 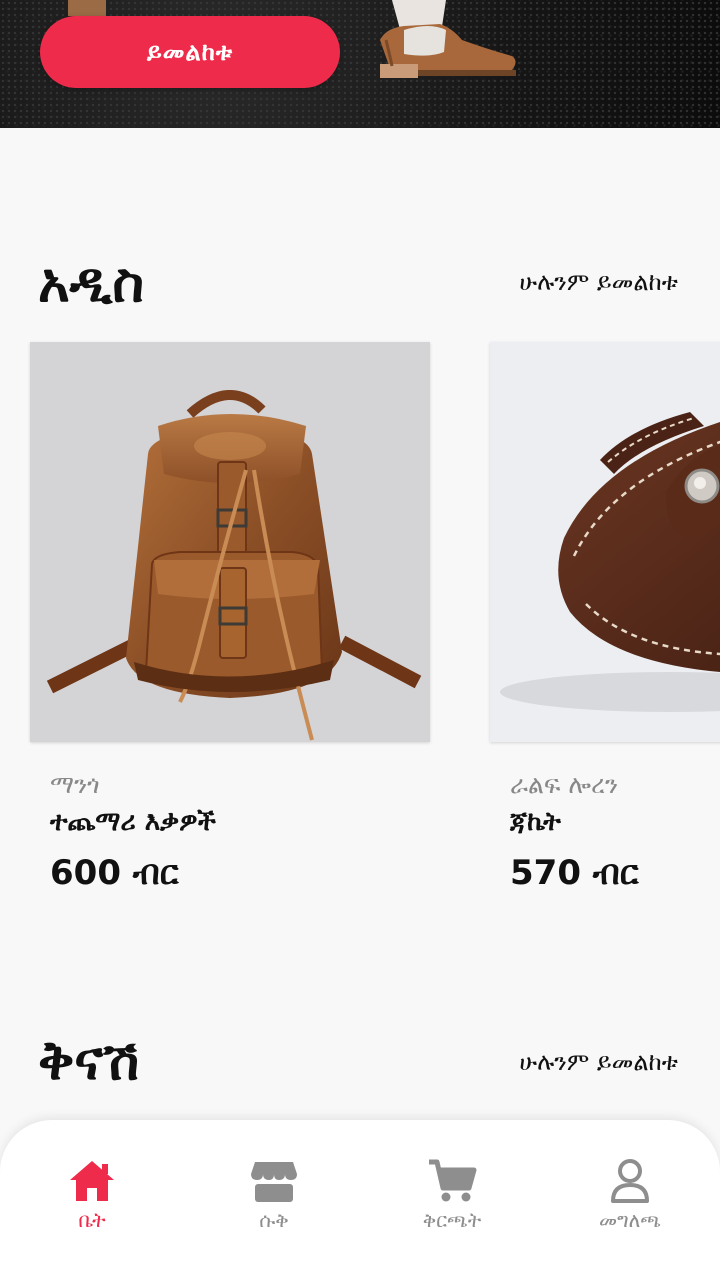 What do you see at coordinates (598, 282) in the screenshot?
I see `view-all-new-link: ሁሉንም ይመልከቱ` at bounding box center [598, 282].